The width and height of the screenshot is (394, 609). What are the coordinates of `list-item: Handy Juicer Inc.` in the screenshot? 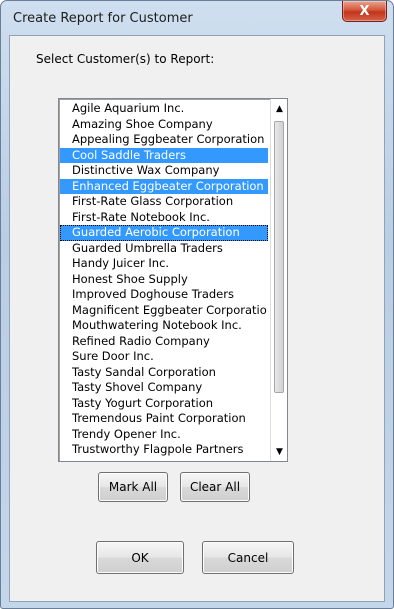 It's located at (164, 264).